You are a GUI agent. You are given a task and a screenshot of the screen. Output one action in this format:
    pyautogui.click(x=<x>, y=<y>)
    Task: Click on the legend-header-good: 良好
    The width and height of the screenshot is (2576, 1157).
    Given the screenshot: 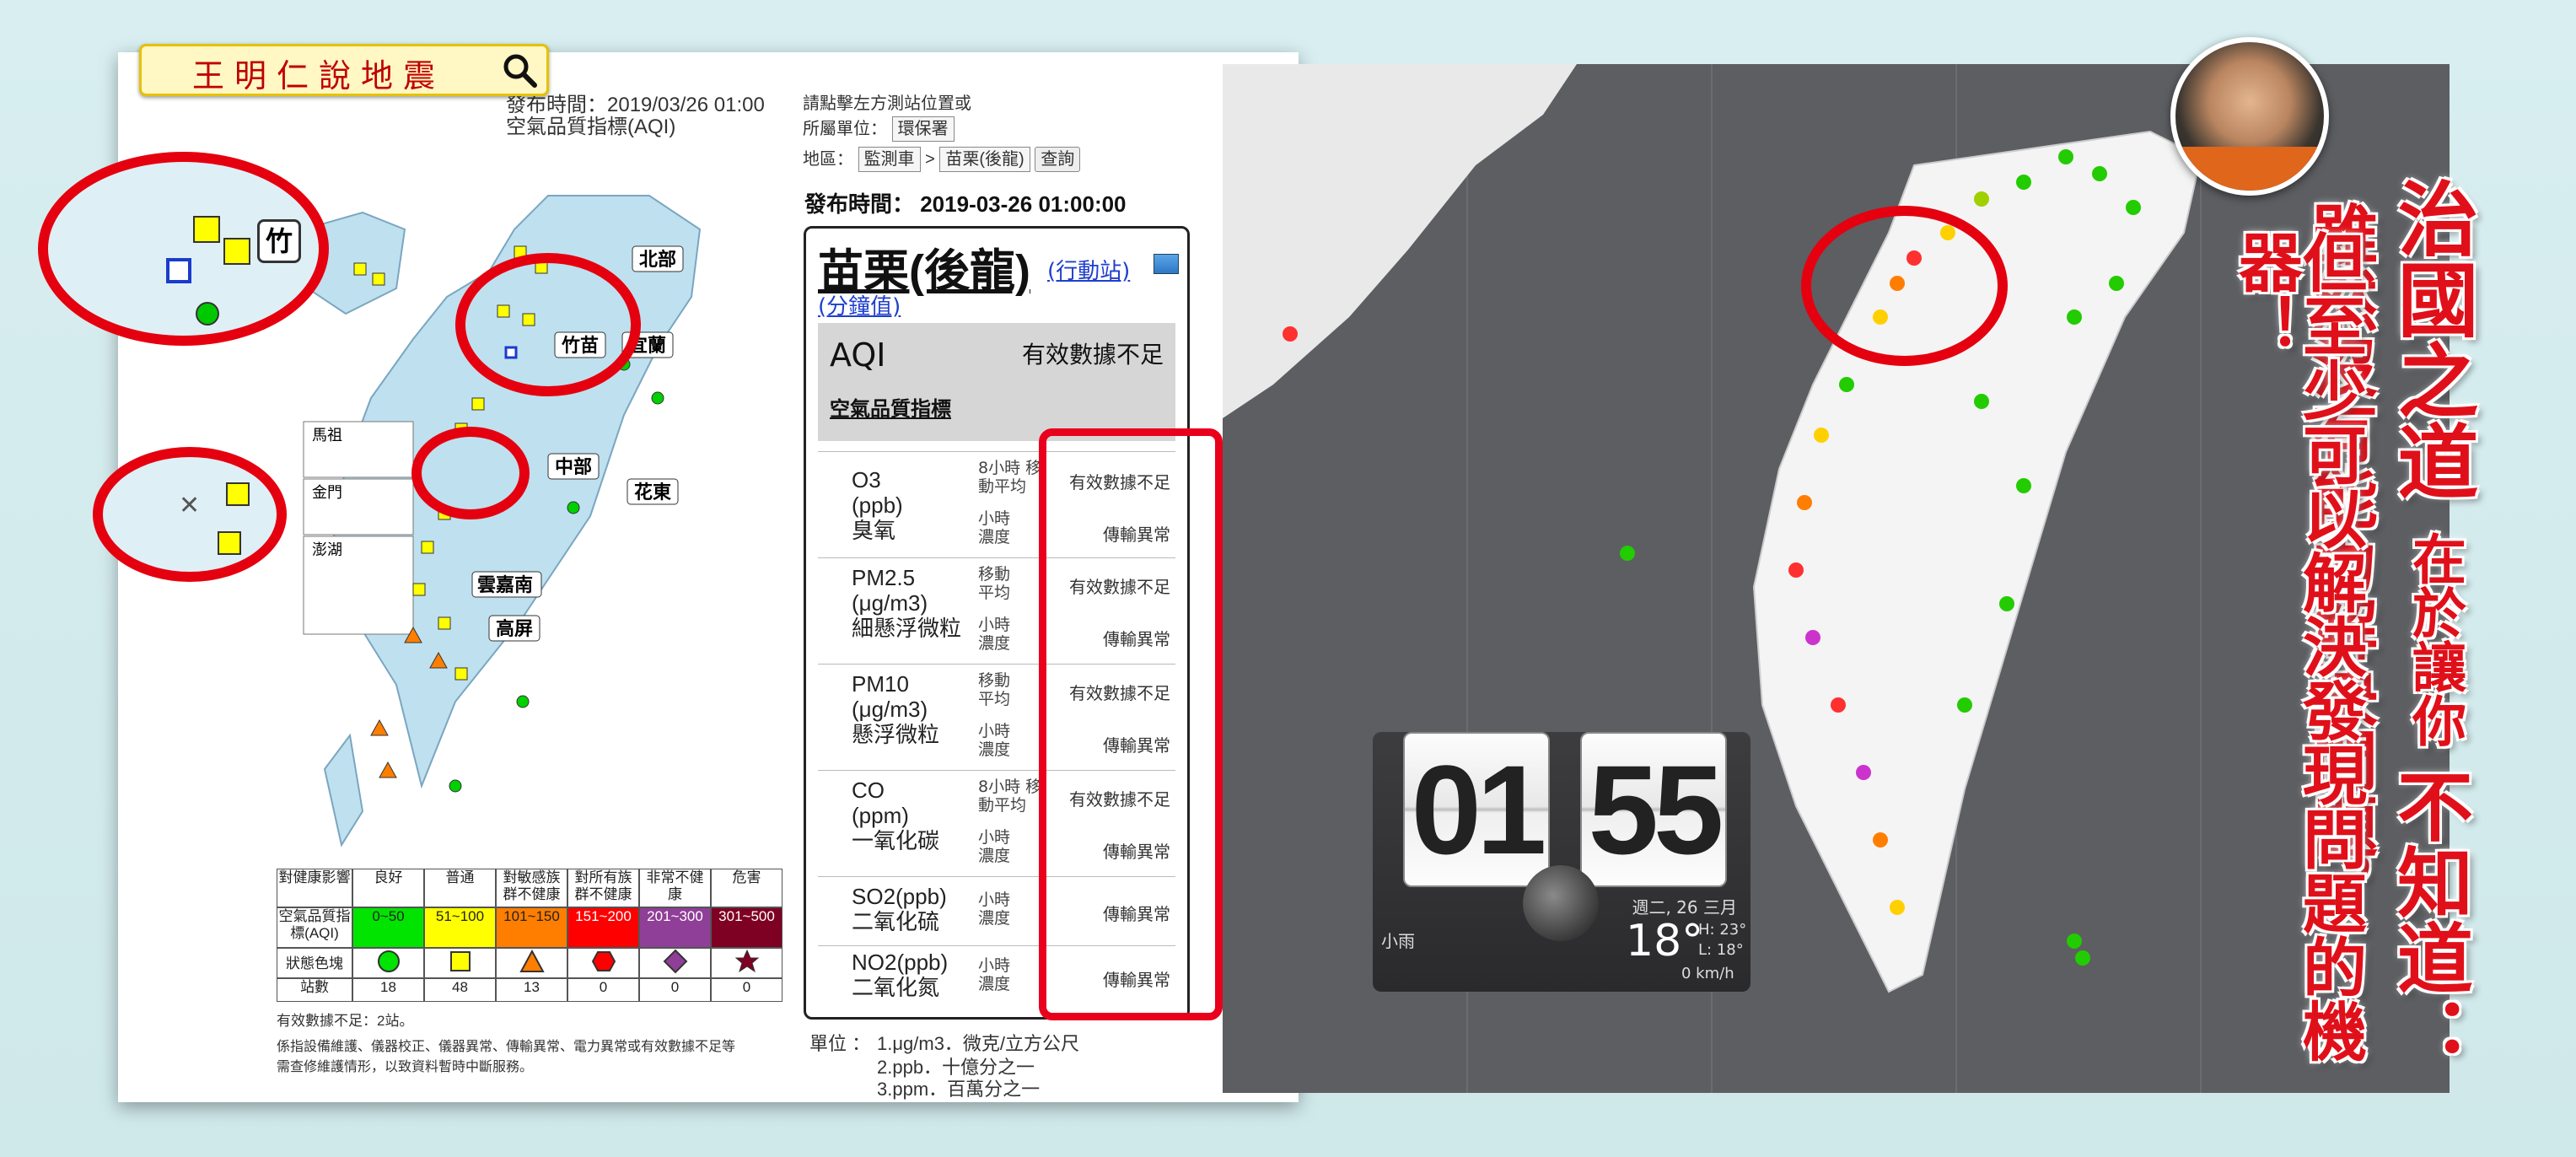 What is the action you would take?
    pyautogui.click(x=388, y=888)
    